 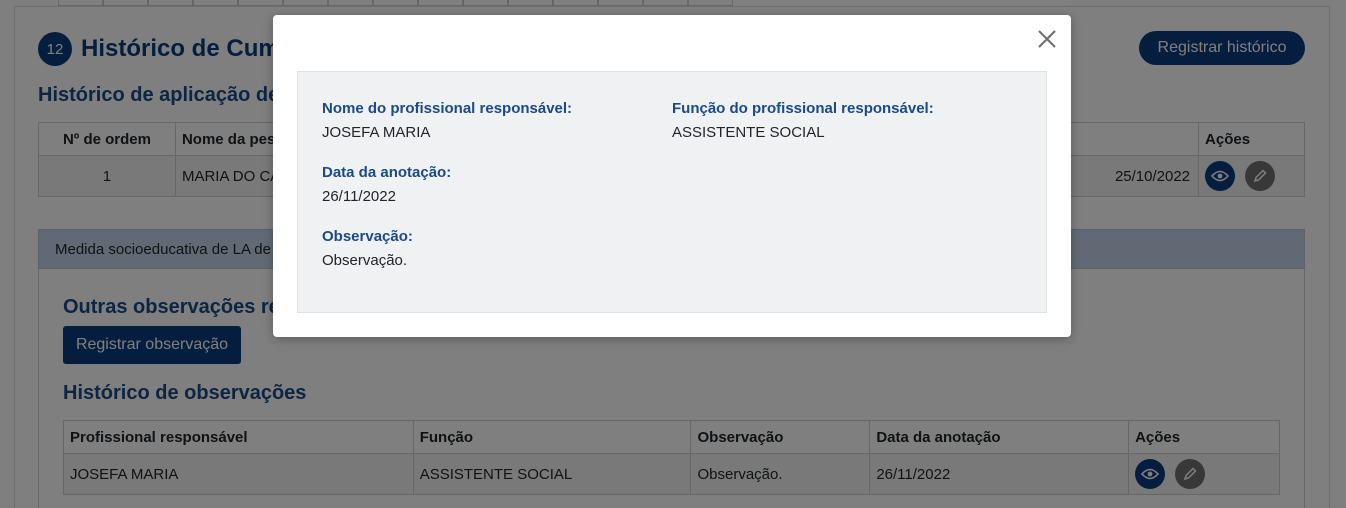 What do you see at coordinates (447, 108) in the screenshot?
I see `field-label: Nome do profissional responsável:` at bounding box center [447, 108].